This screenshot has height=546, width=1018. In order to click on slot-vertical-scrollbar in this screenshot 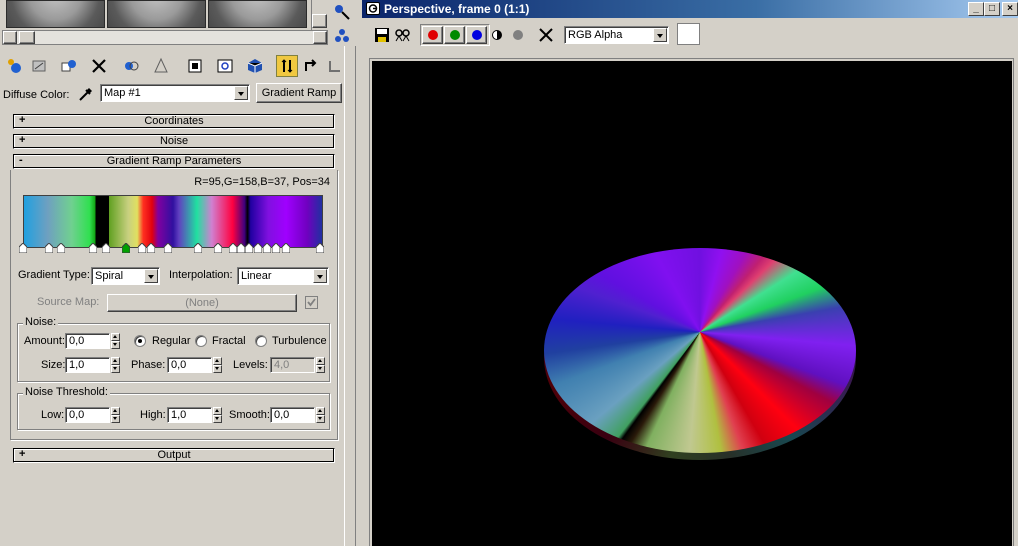, I will do `click(319, 15)`.